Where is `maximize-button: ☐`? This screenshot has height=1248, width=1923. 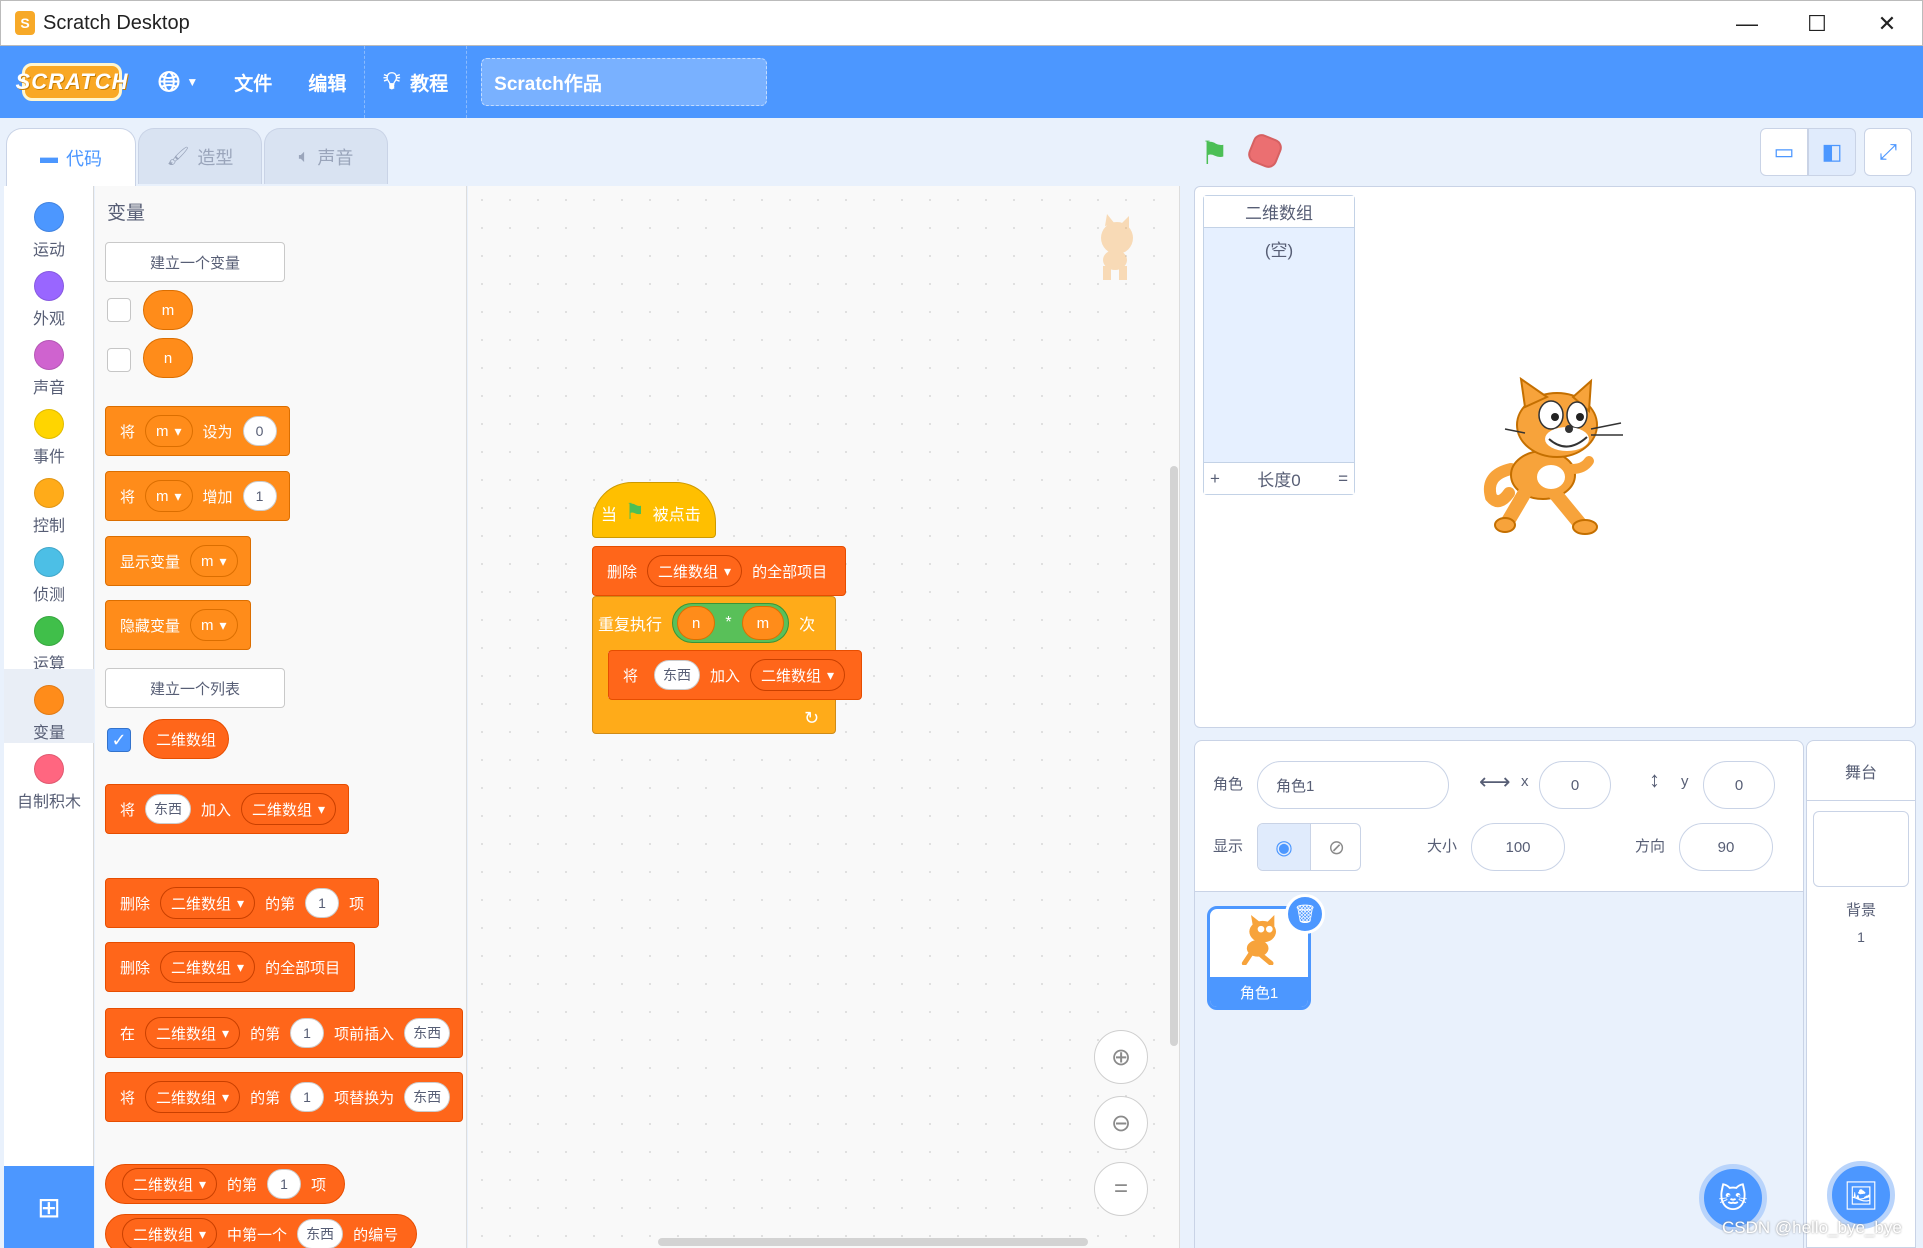
maximize-button: ☐ is located at coordinates (1817, 24).